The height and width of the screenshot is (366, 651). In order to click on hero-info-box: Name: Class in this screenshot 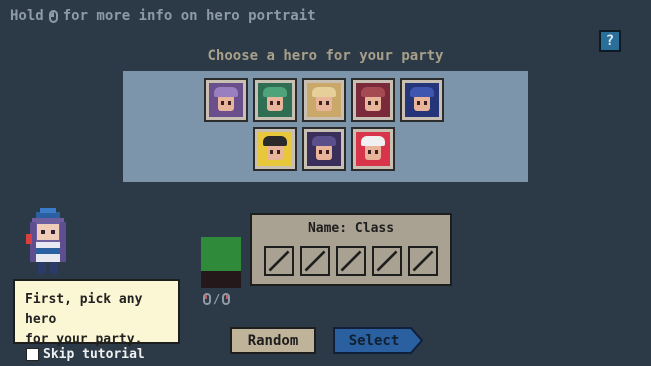, I will do `click(351, 249)`.